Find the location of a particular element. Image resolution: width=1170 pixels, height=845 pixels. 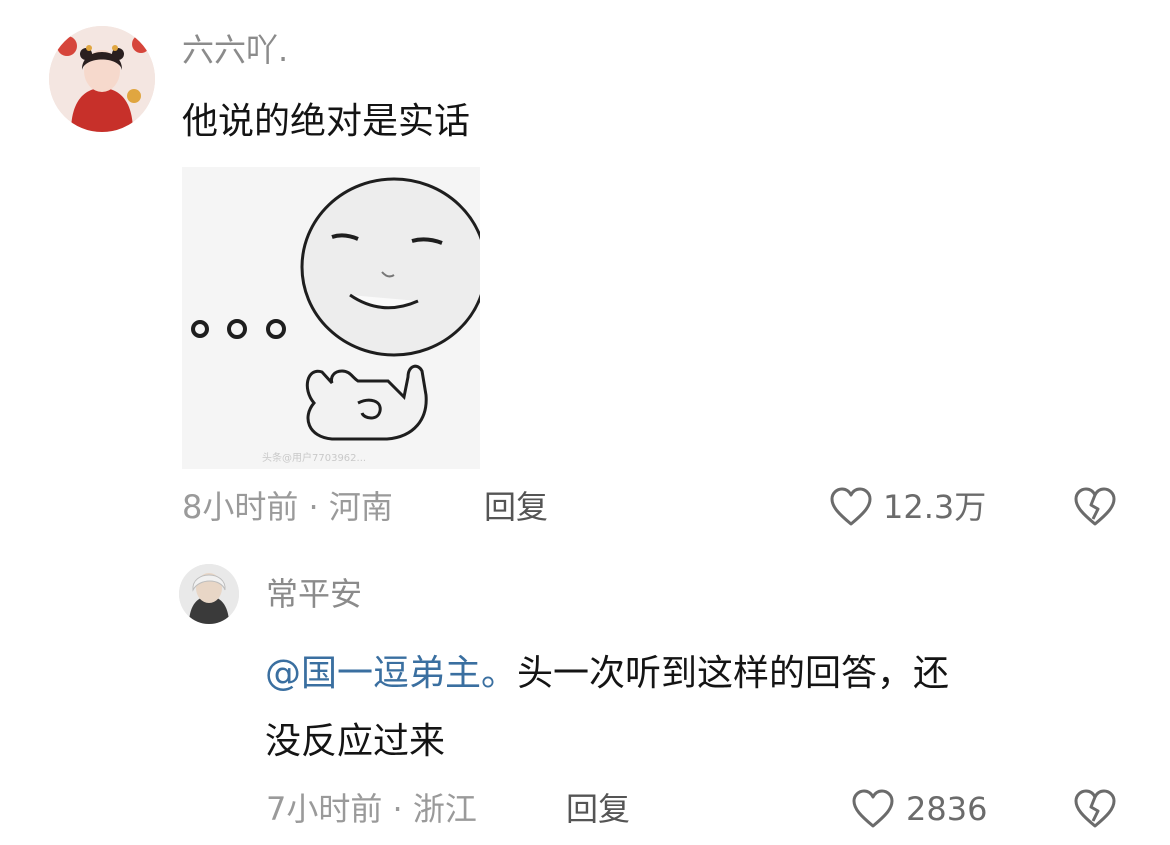

comment-meta: 8小时前 · 河南 is located at coordinates (287, 507).